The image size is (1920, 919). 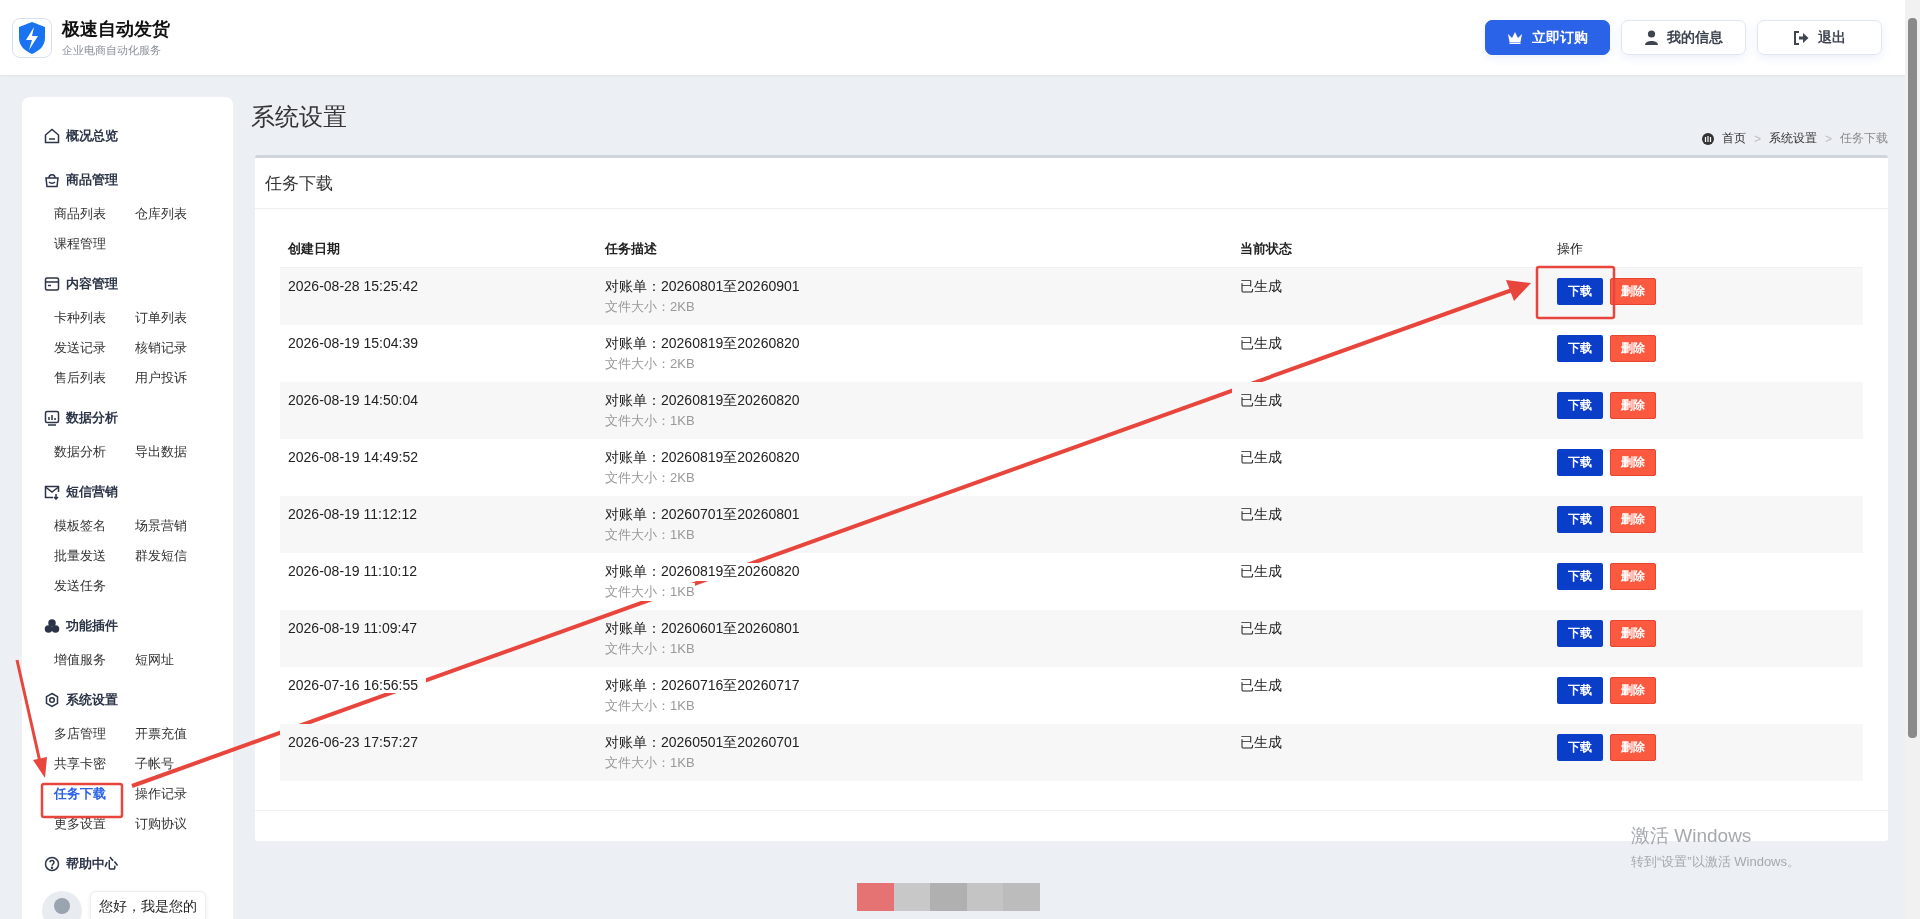 What do you see at coordinates (94, 378) in the screenshot?
I see `sidebar-link: 售后列表` at bounding box center [94, 378].